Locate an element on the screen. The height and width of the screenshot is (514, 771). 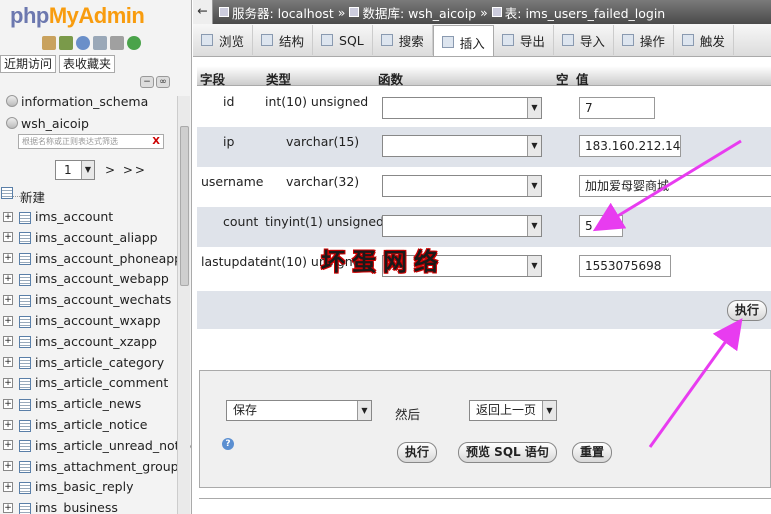
sidebar-table-item: + ims_account_aliapp is located at coordinates (79, 237).